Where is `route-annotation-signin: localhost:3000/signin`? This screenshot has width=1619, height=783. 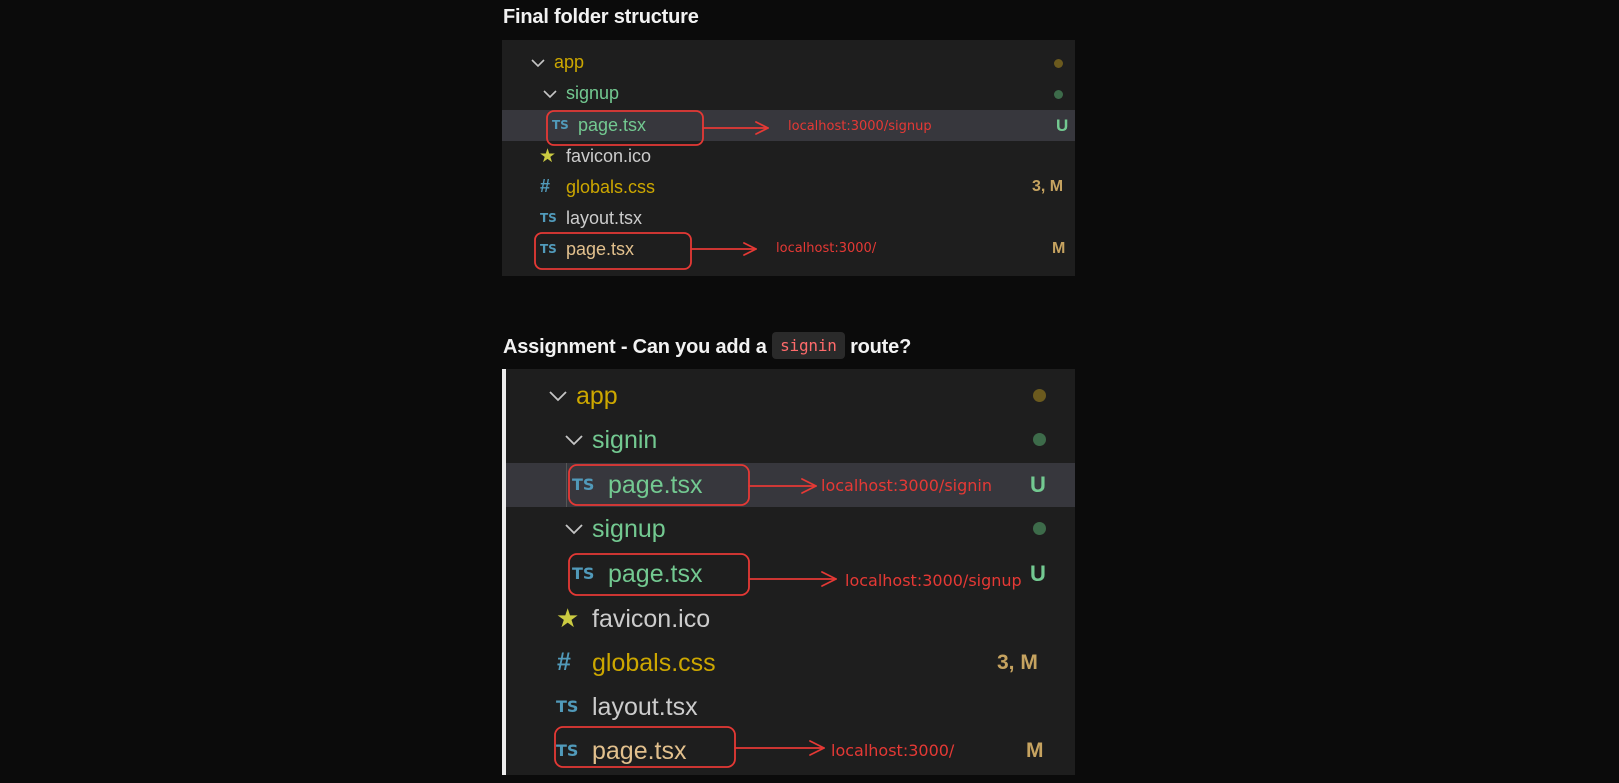
route-annotation-signin: localhost:3000/signin is located at coordinates (906, 485).